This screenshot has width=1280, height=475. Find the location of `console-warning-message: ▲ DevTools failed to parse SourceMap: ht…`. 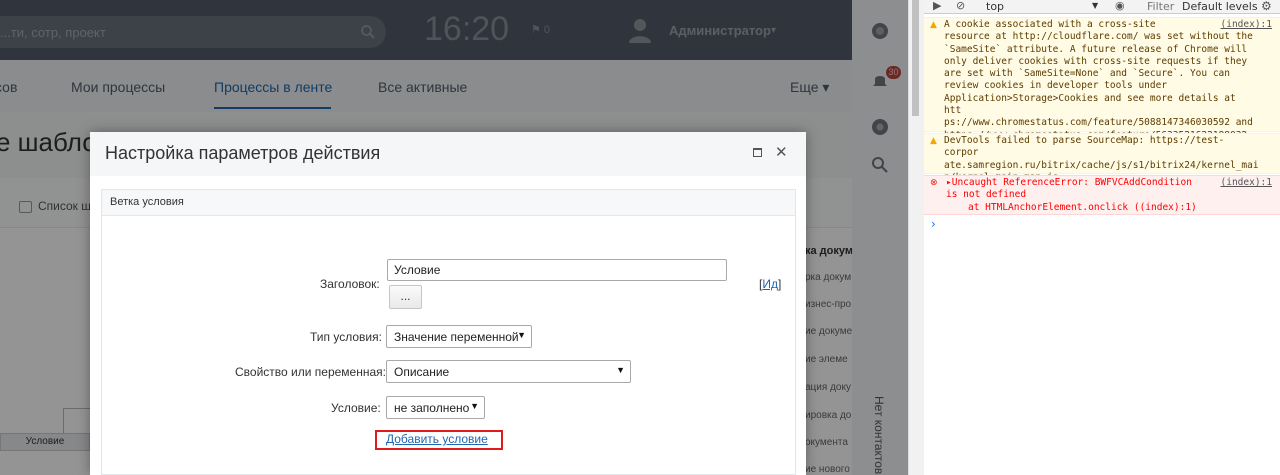

console-warning-message: ▲ DevTools failed to parse SourceMap: ht… is located at coordinates (1102, 158).